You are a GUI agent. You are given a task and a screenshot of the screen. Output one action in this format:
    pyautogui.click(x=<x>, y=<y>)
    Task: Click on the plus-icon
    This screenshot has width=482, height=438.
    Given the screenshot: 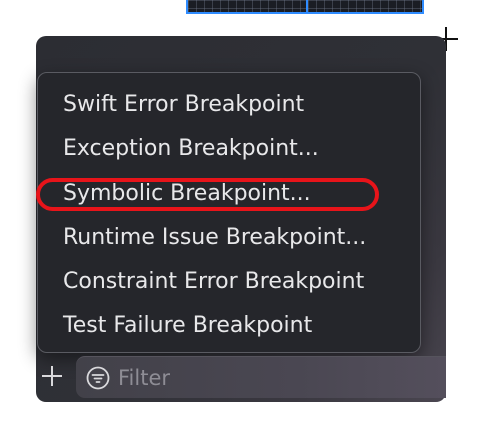 What is the action you would take?
    pyautogui.click(x=52, y=376)
    